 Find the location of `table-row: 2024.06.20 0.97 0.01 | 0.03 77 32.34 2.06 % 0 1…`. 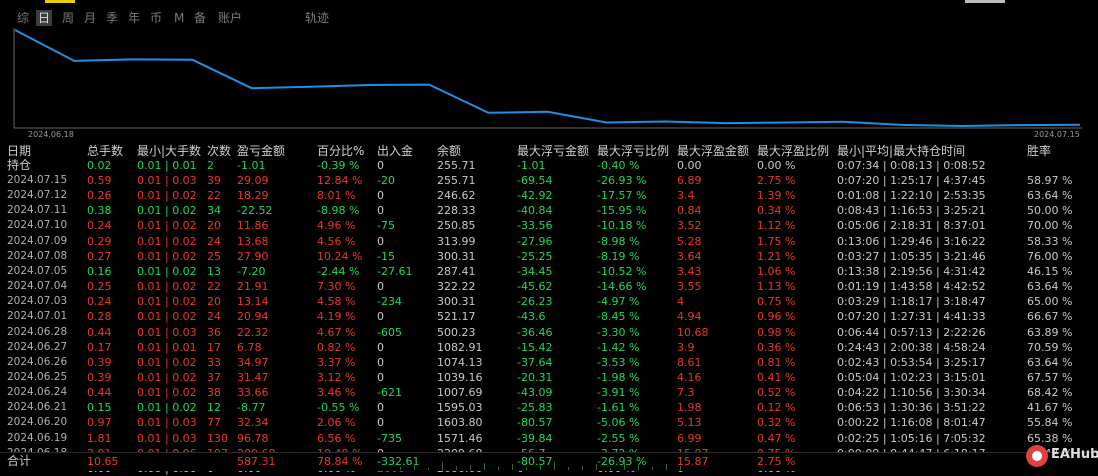

table-row: 2024.06.20 0.97 0.01 | 0.03 77 32.34 2.06 % 0 1… is located at coordinates (549, 422).